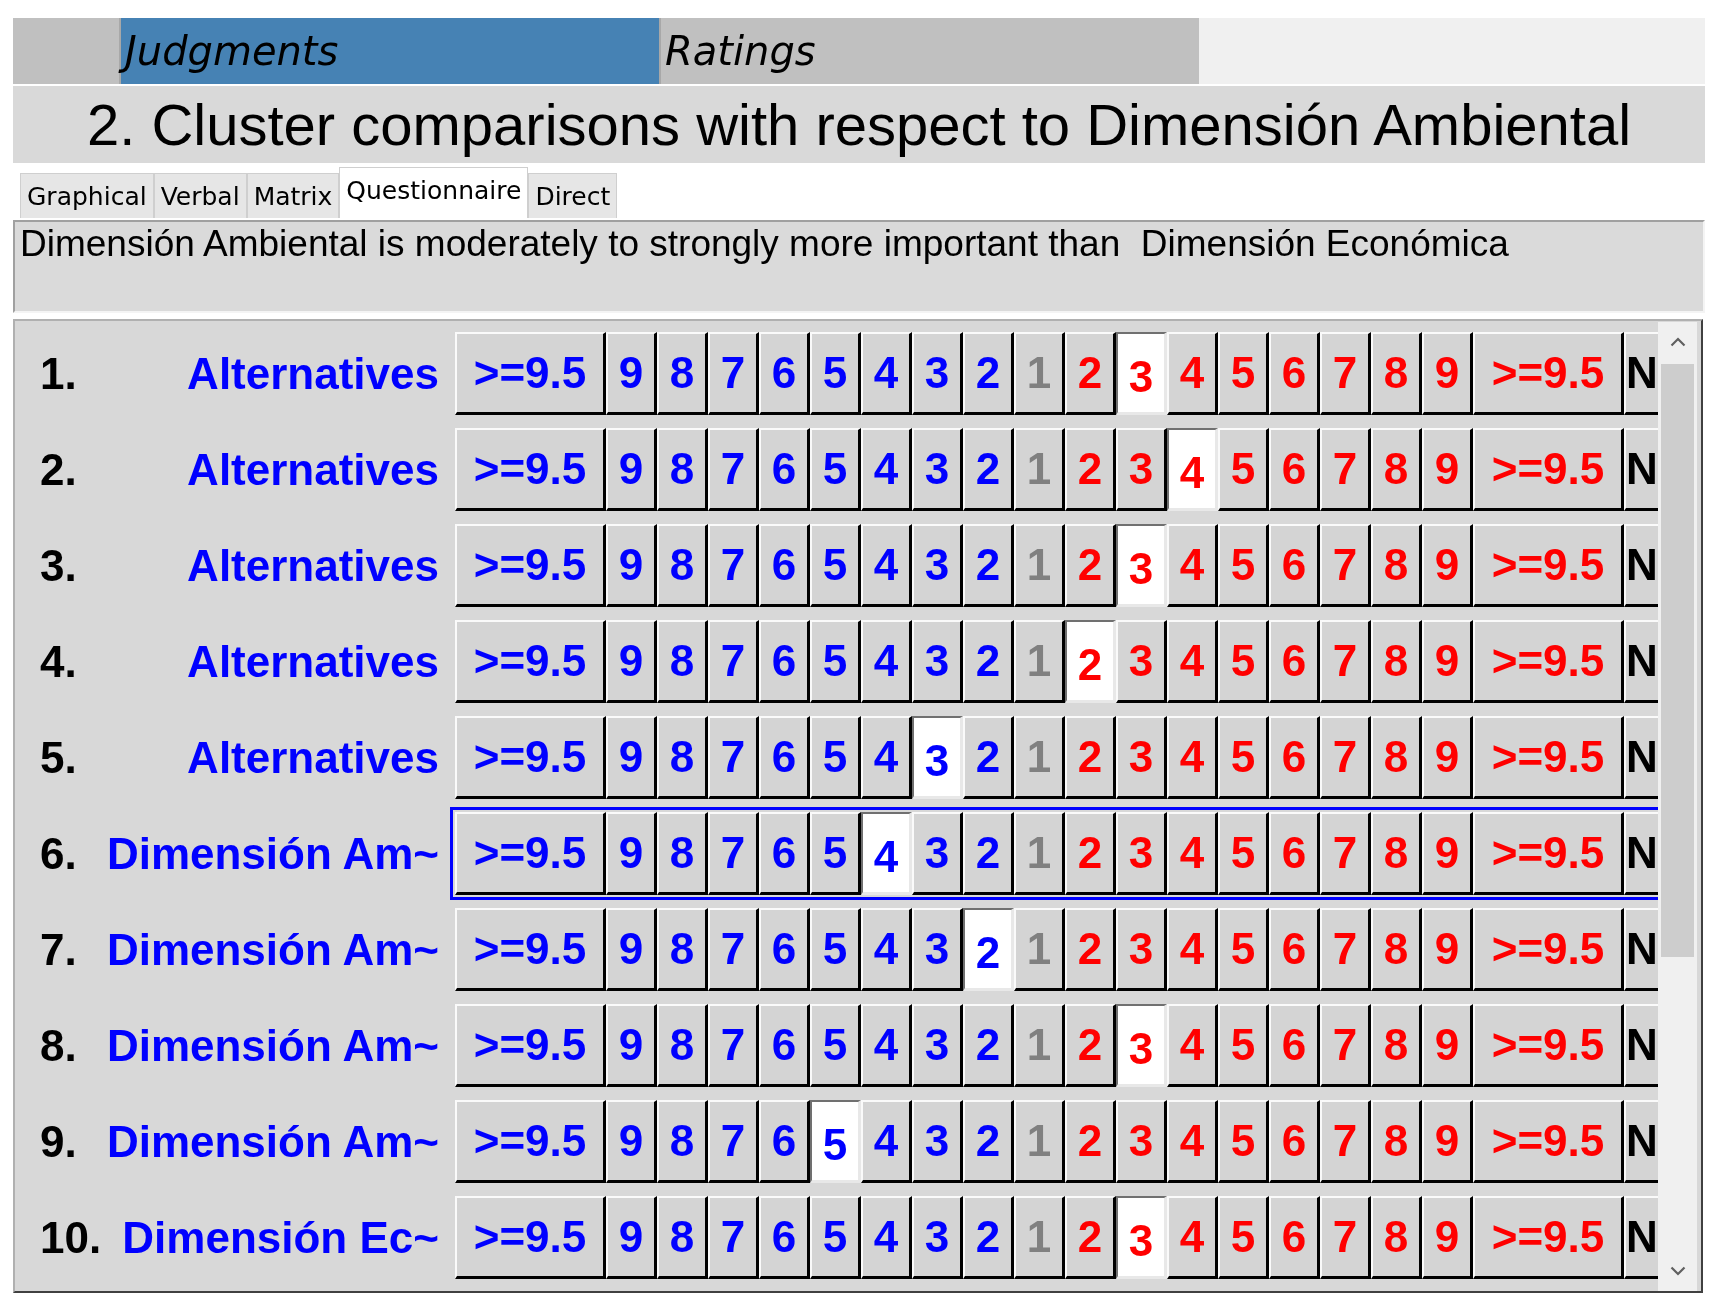 The image size is (1723, 1314). What do you see at coordinates (434, 192) in the screenshot?
I see `view-tab: Questionnaire` at bounding box center [434, 192].